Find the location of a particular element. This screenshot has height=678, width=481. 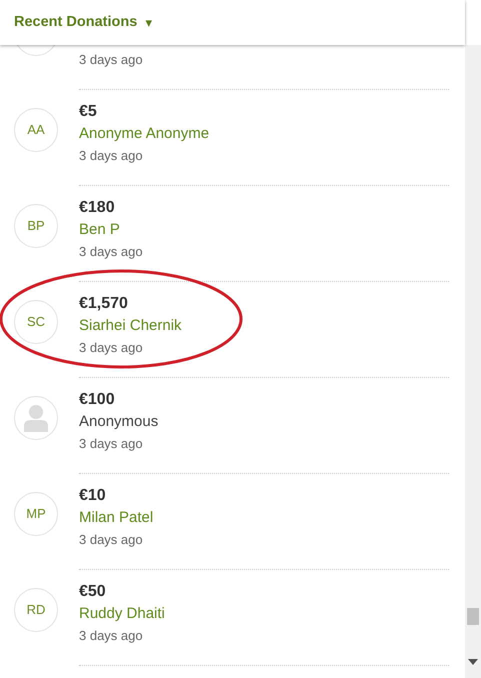

anonymous-avatar-icon is located at coordinates (36, 418).